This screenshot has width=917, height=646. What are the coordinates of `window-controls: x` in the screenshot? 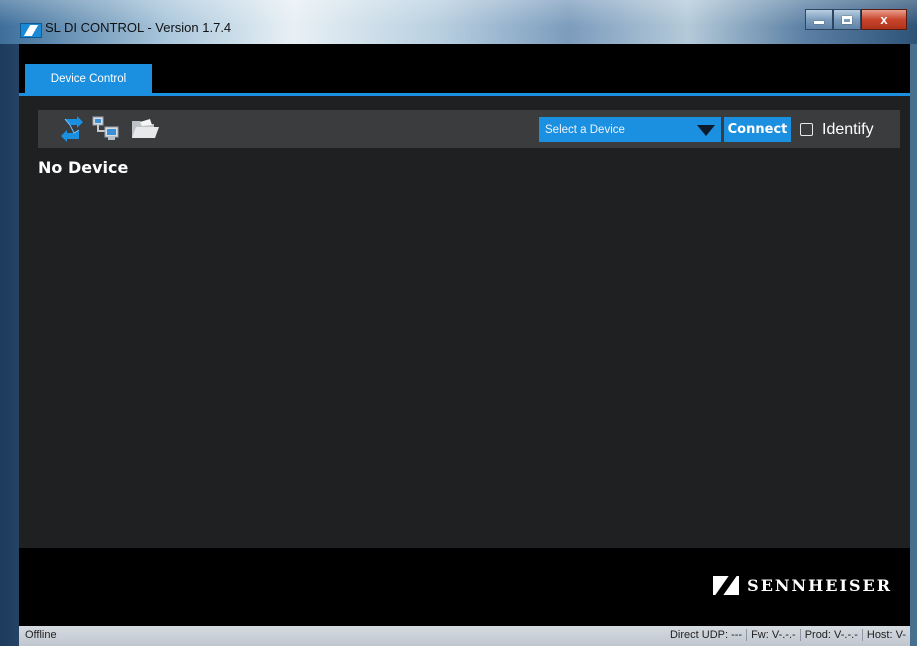 It's located at (856, 19).